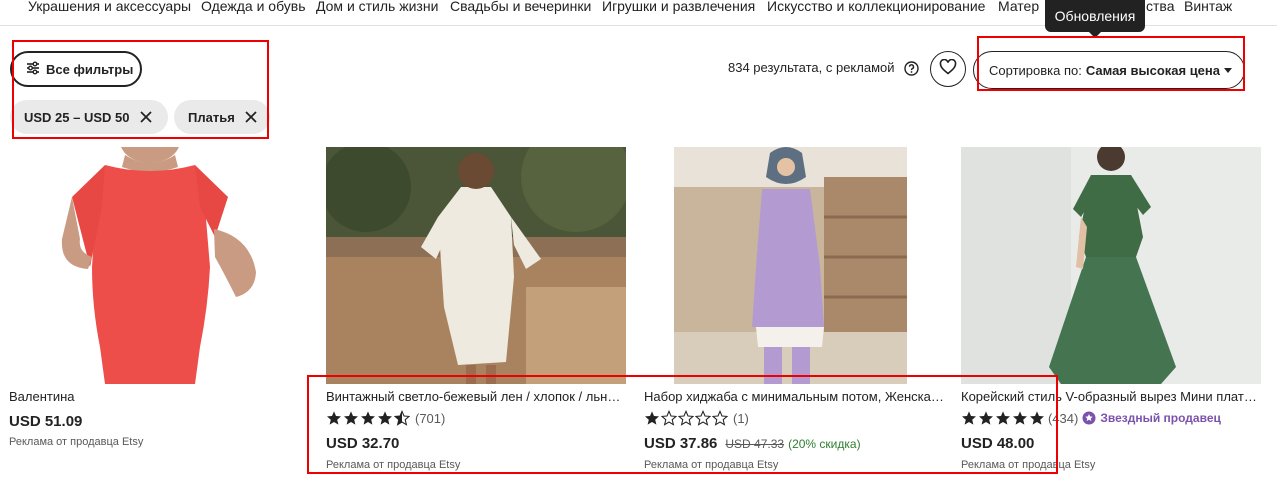  Describe the element at coordinates (755, 444) in the screenshot. I see `original-price: USD 47.33` at that location.